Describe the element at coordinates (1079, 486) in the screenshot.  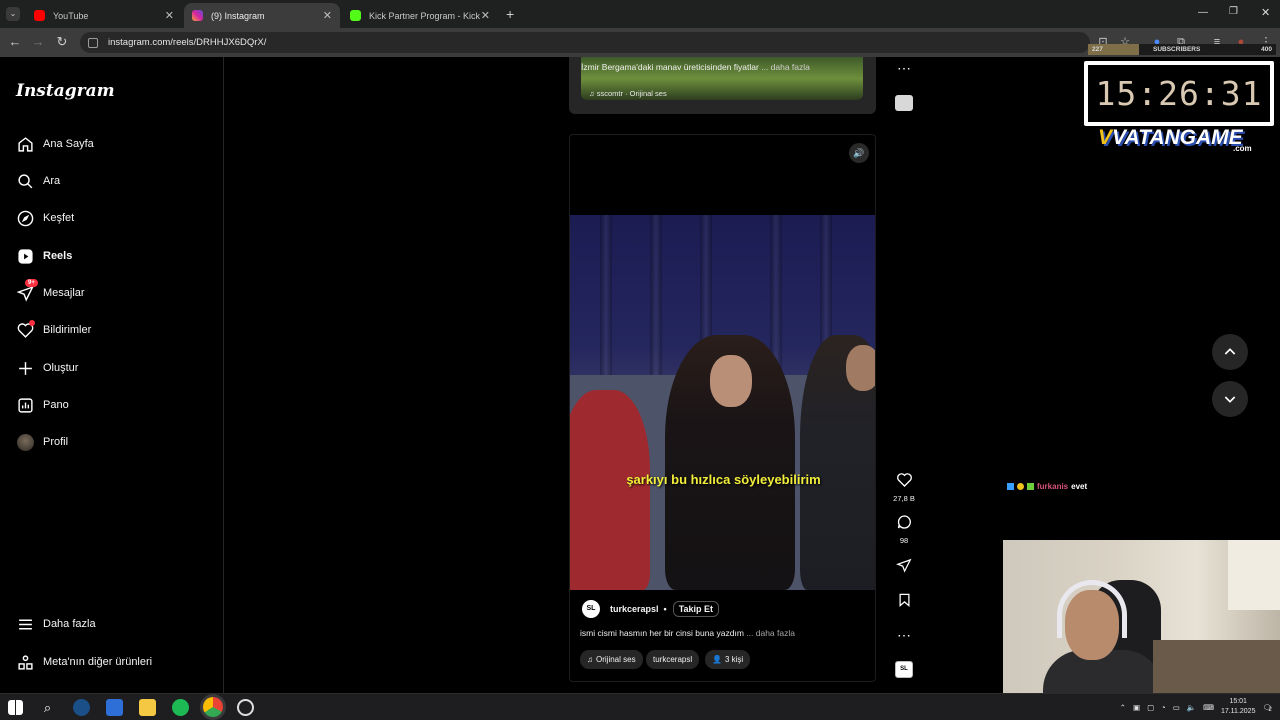
I see `chat-text: evet` at that location.